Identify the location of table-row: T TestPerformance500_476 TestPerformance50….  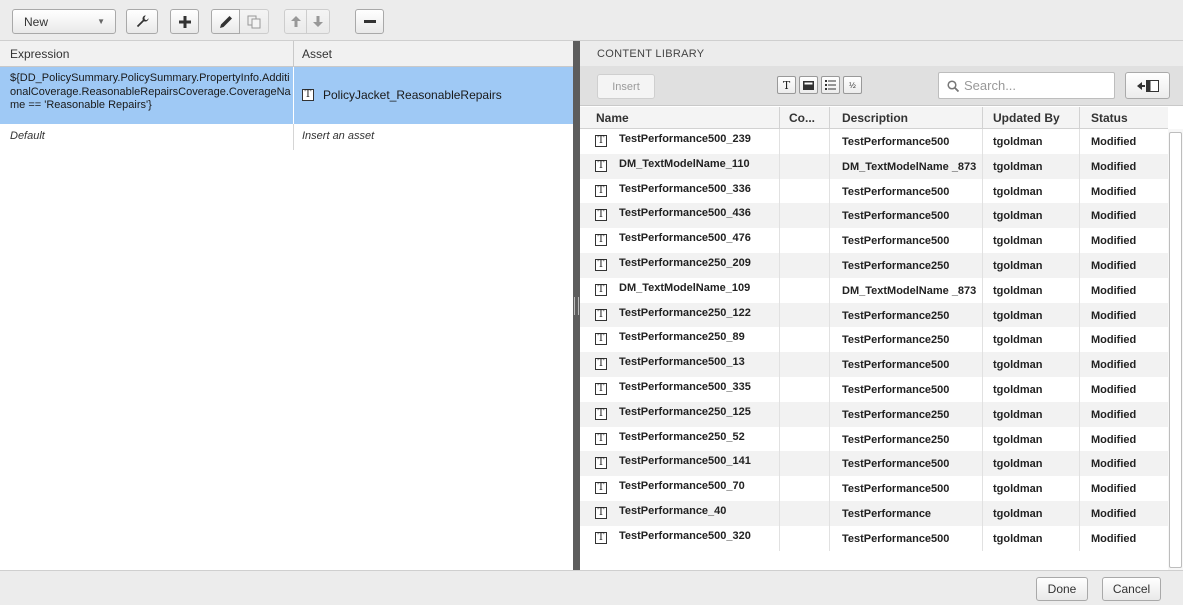
(874, 240).